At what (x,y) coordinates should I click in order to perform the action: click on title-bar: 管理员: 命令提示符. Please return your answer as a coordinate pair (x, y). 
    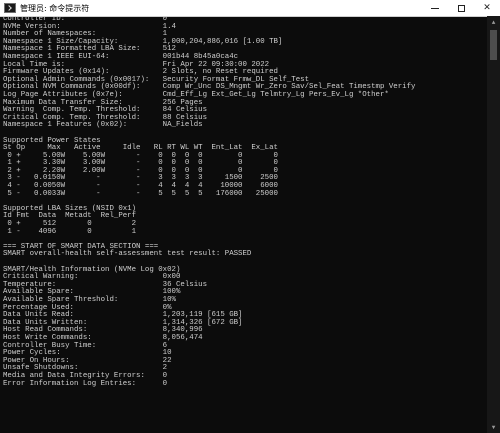
    Looking at the image, I should click on (250, 8).